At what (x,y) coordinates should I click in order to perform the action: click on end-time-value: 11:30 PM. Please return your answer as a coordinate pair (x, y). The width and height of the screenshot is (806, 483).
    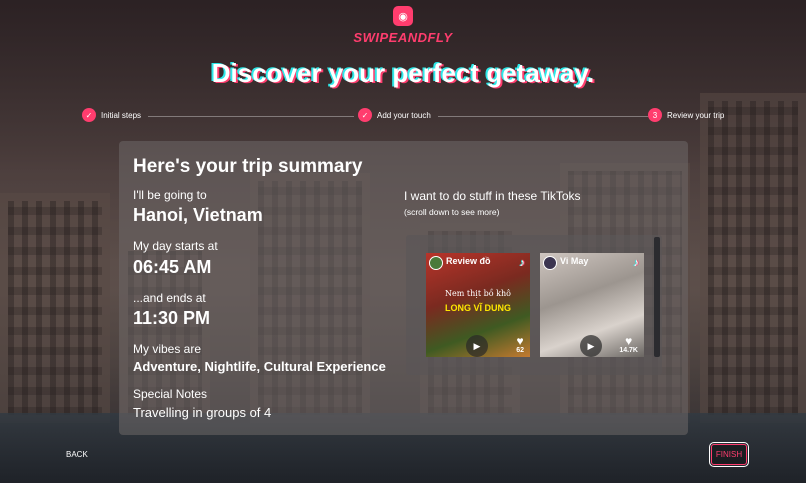
    Looking at the image, I should click on (172, 318).